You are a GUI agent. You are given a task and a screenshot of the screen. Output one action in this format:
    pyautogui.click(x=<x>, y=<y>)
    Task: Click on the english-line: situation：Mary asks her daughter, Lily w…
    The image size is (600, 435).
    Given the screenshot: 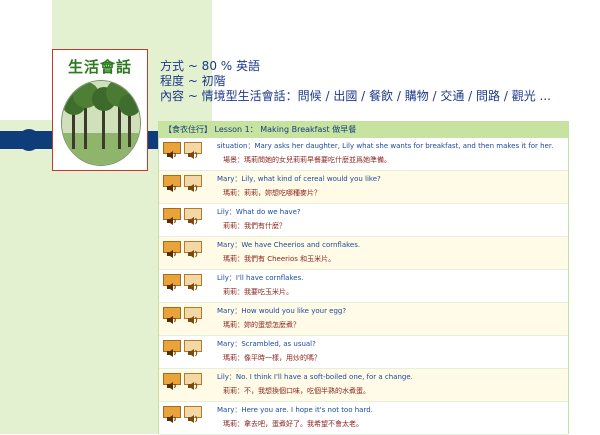 What is the action you would take?
    pyautogui.click(x=385, y=146)
    